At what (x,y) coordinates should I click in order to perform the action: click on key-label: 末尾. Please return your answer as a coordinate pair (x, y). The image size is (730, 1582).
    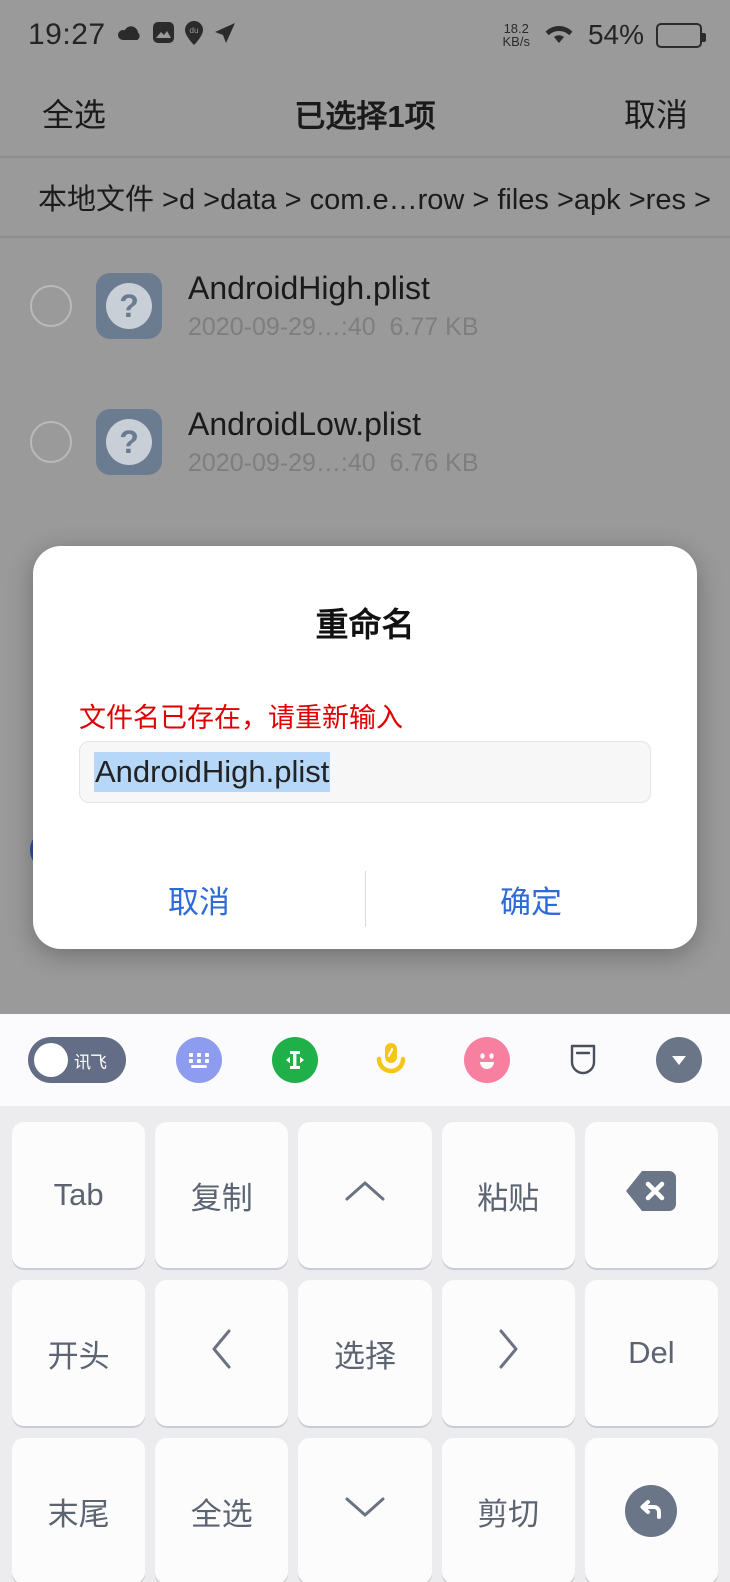
    Looking at the image, I should click on (78, 1514).